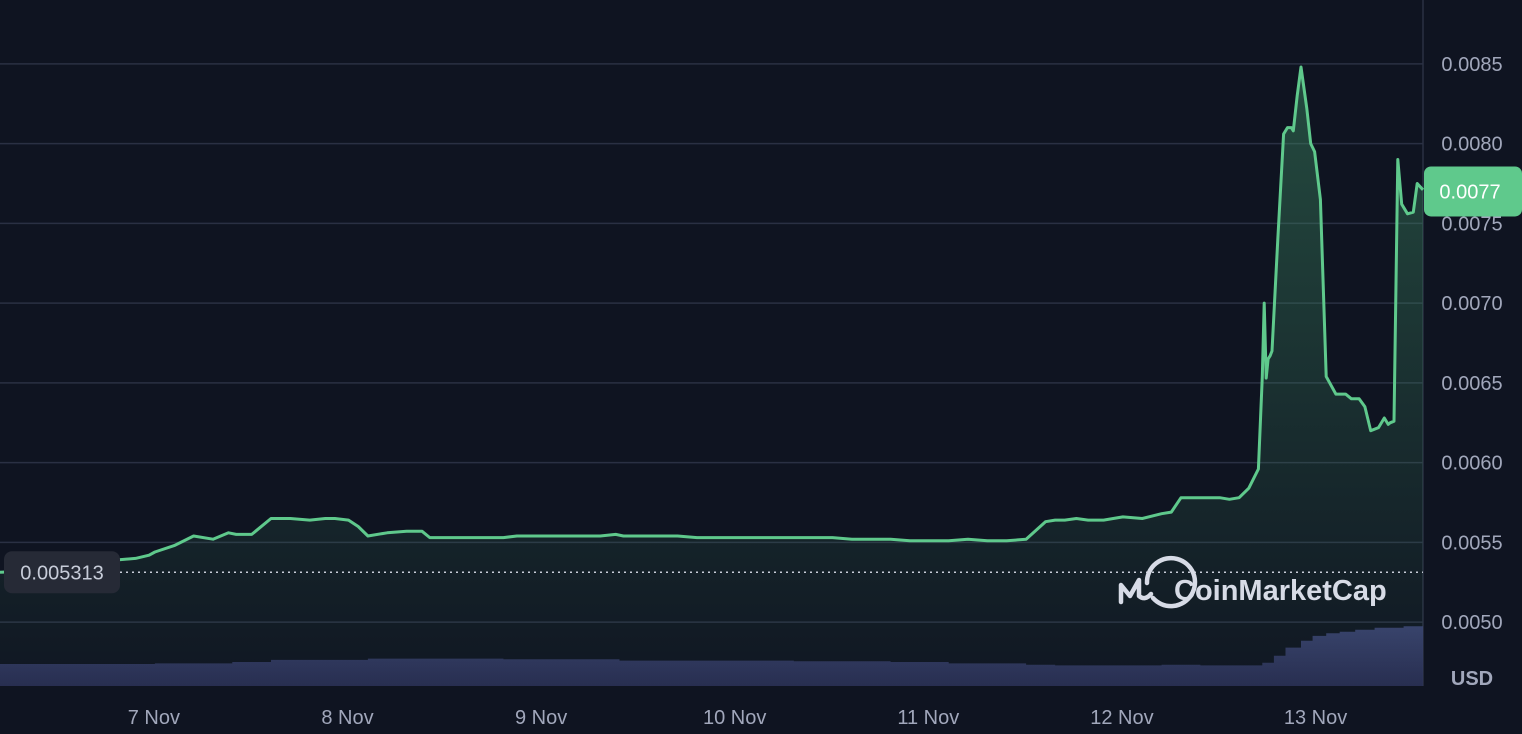  I want to click on y-tick-label: 0.0055, so click(1471, 543).